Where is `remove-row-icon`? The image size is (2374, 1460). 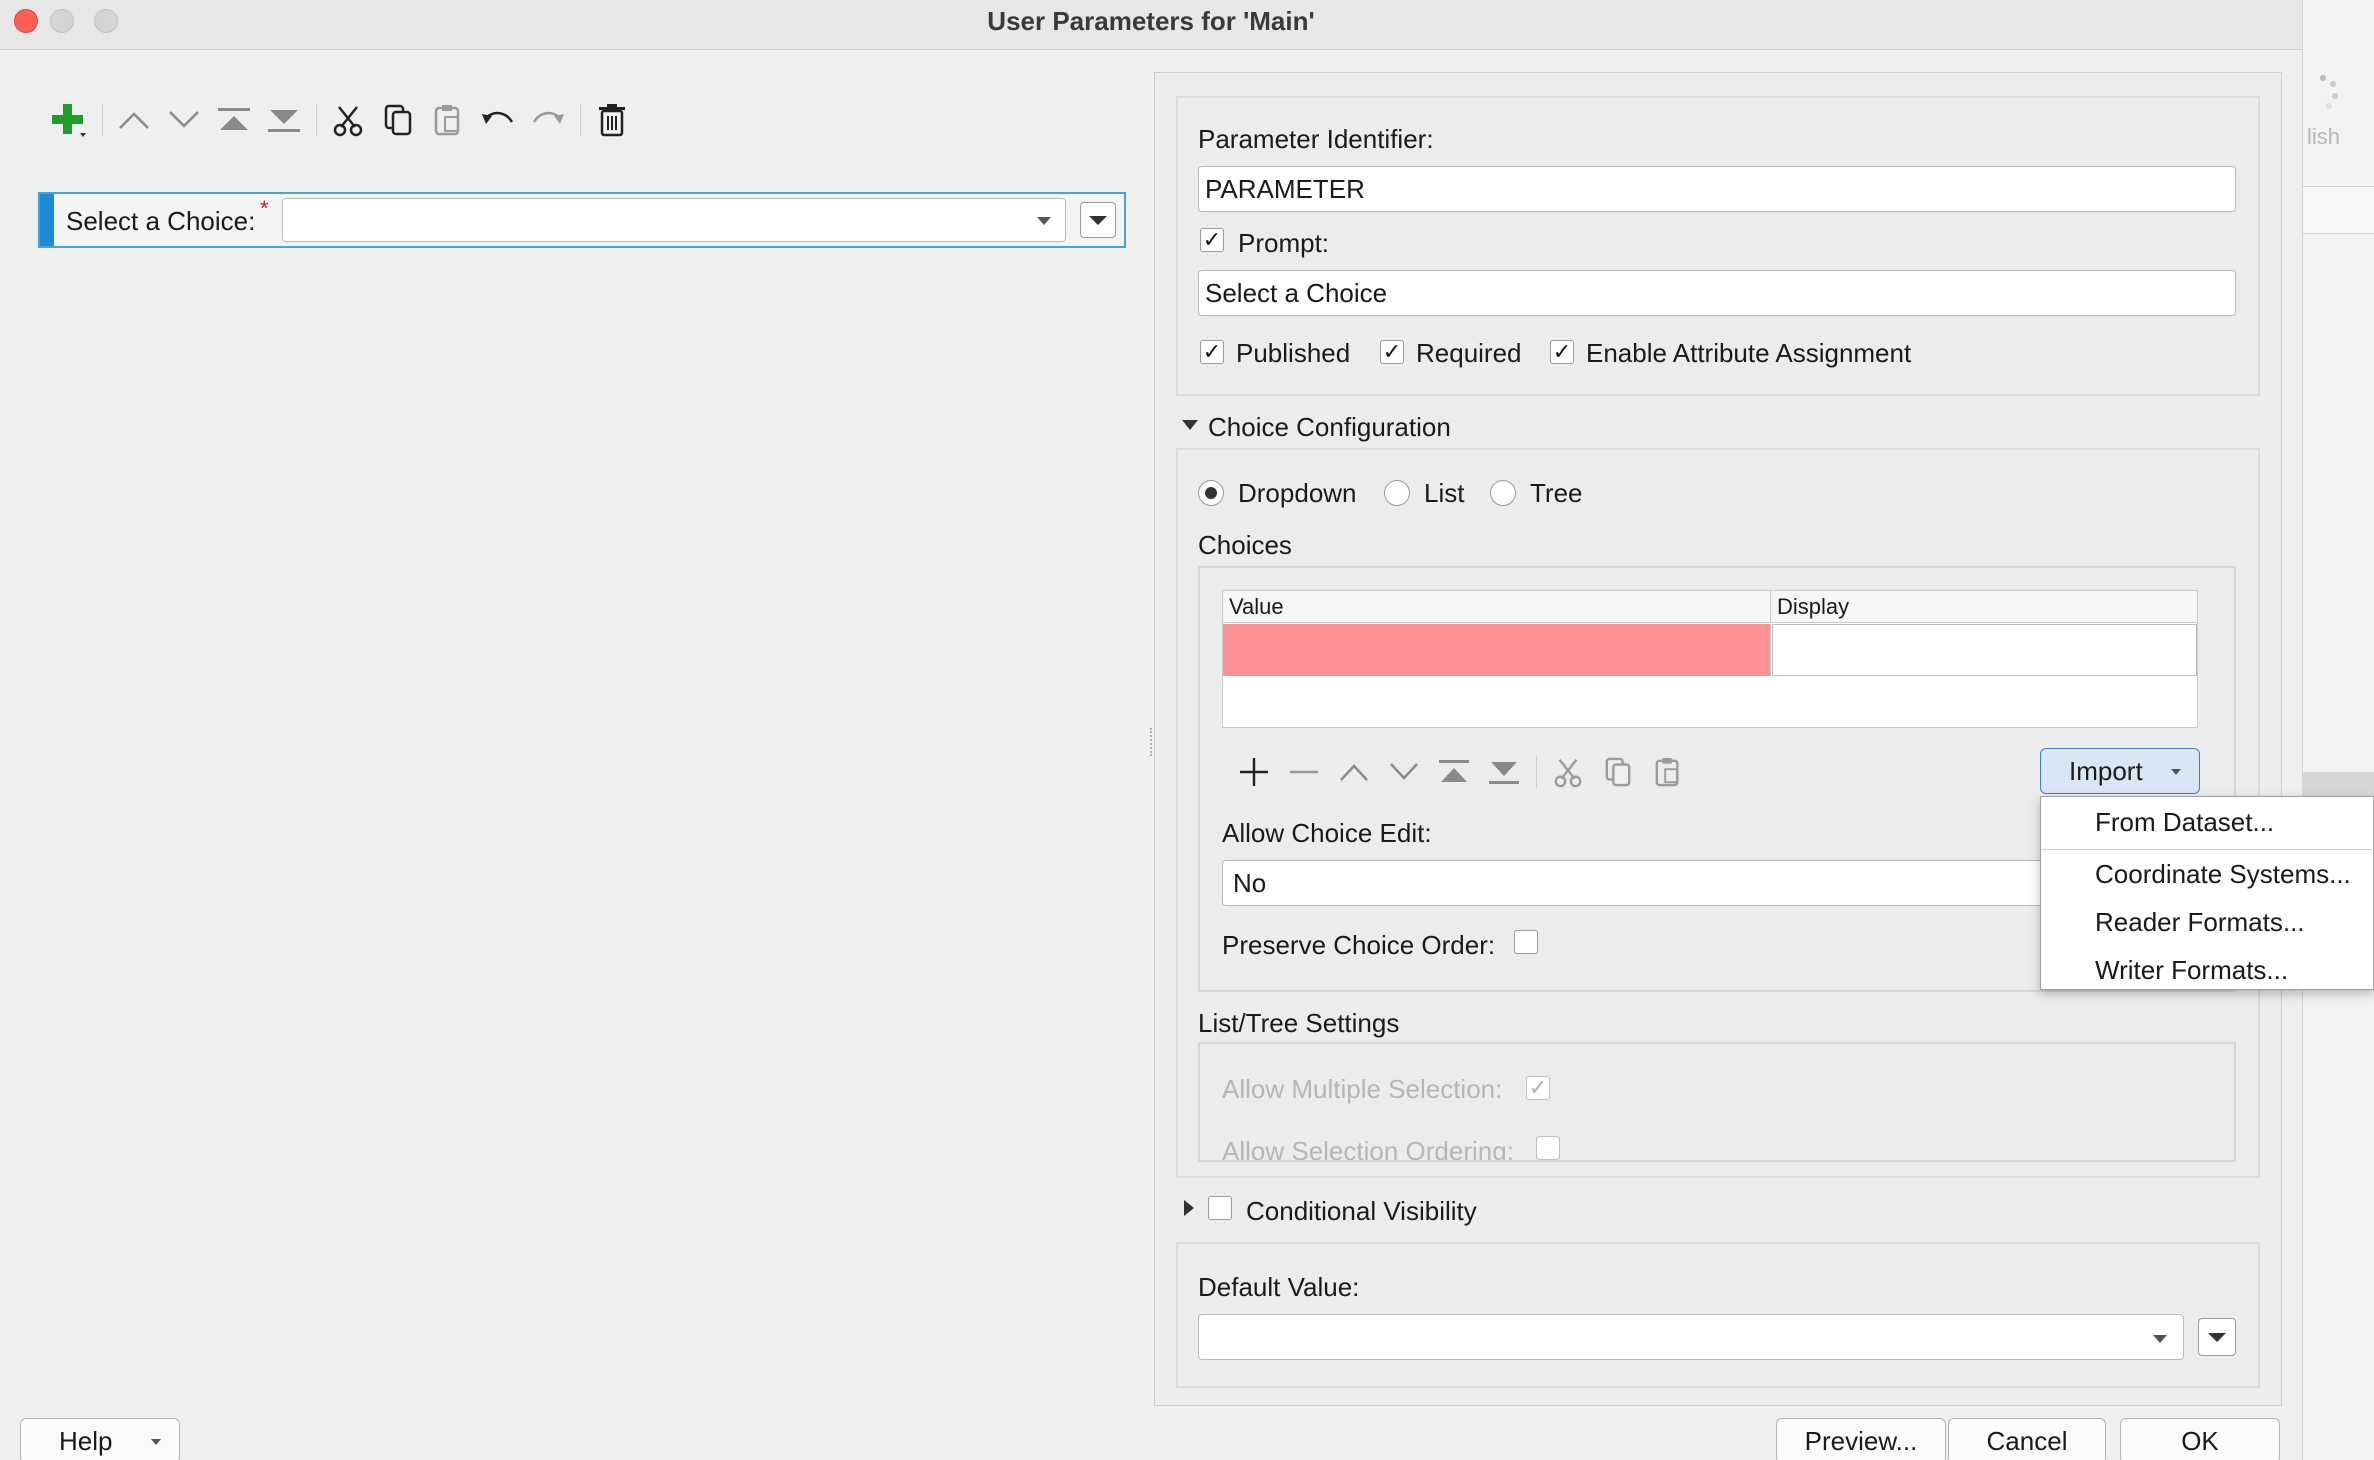 remove-row-icon is located at coordinates (1304, 772).